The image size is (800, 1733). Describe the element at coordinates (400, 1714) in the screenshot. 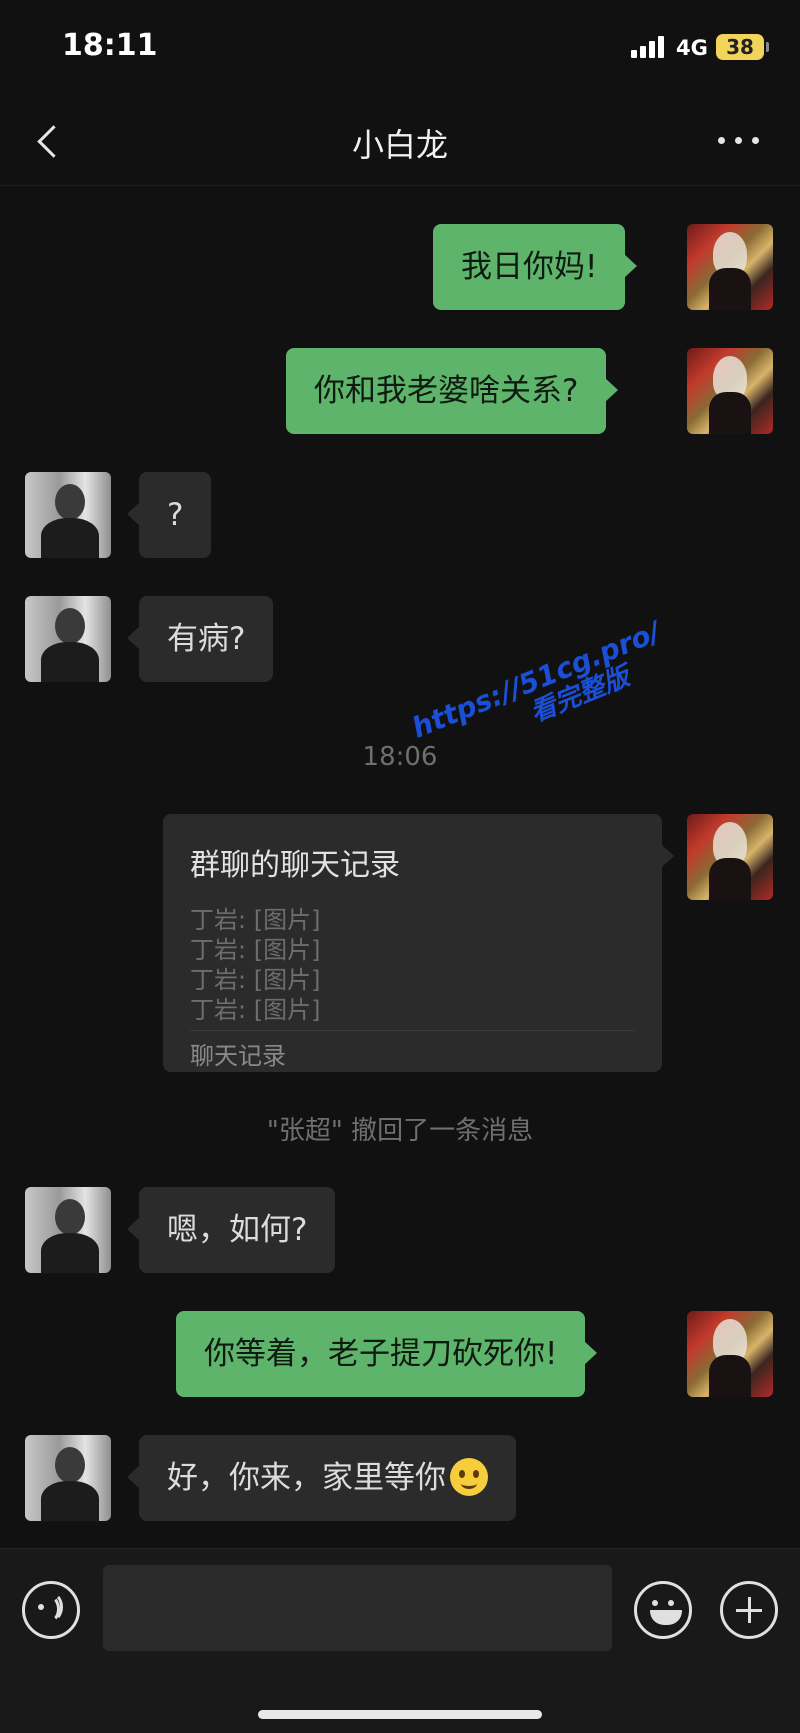

I see `home-indicator` at that location.